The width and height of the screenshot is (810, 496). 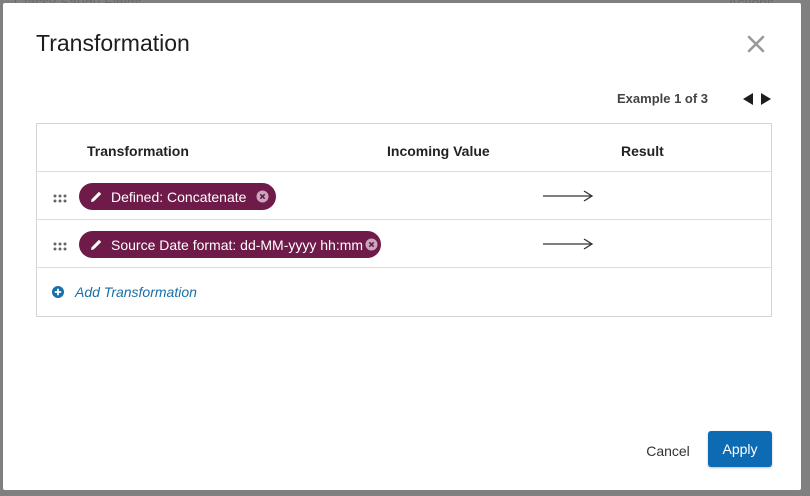 I want to click on add-transformation-label: Add Transformation, so click(x=136, y=292).